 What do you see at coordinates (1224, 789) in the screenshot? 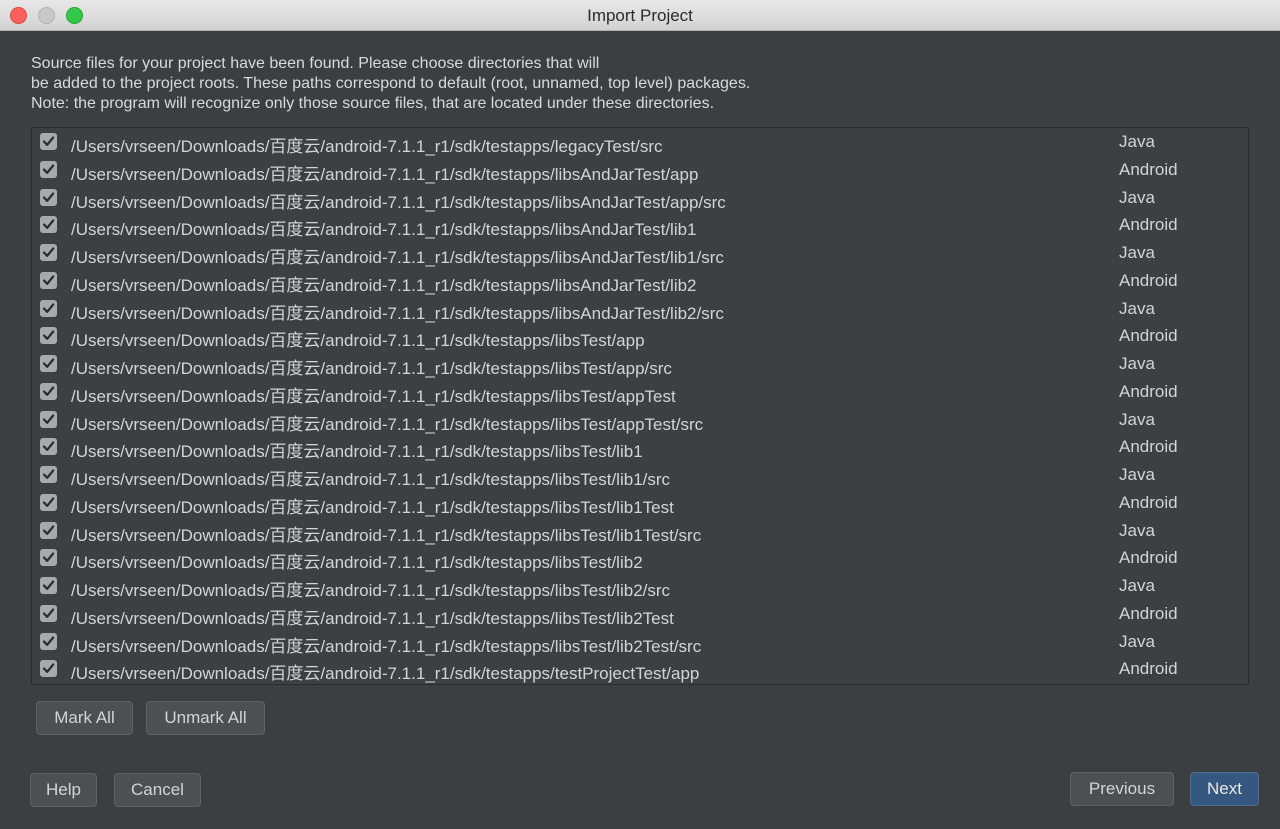
I see `next-button: Next` at bounding box center [1224, 789].